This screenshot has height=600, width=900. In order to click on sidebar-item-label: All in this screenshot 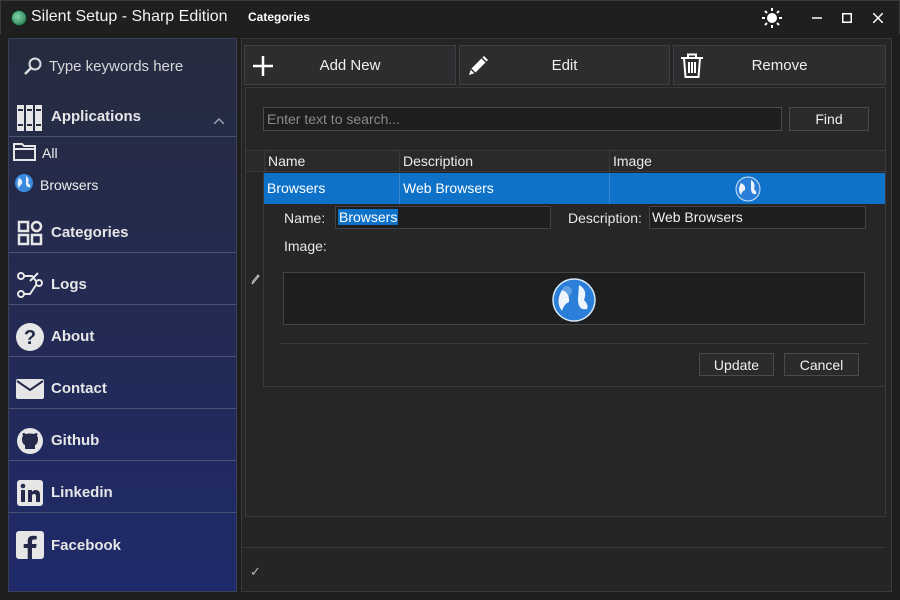, I will do `click(50, 153)`.